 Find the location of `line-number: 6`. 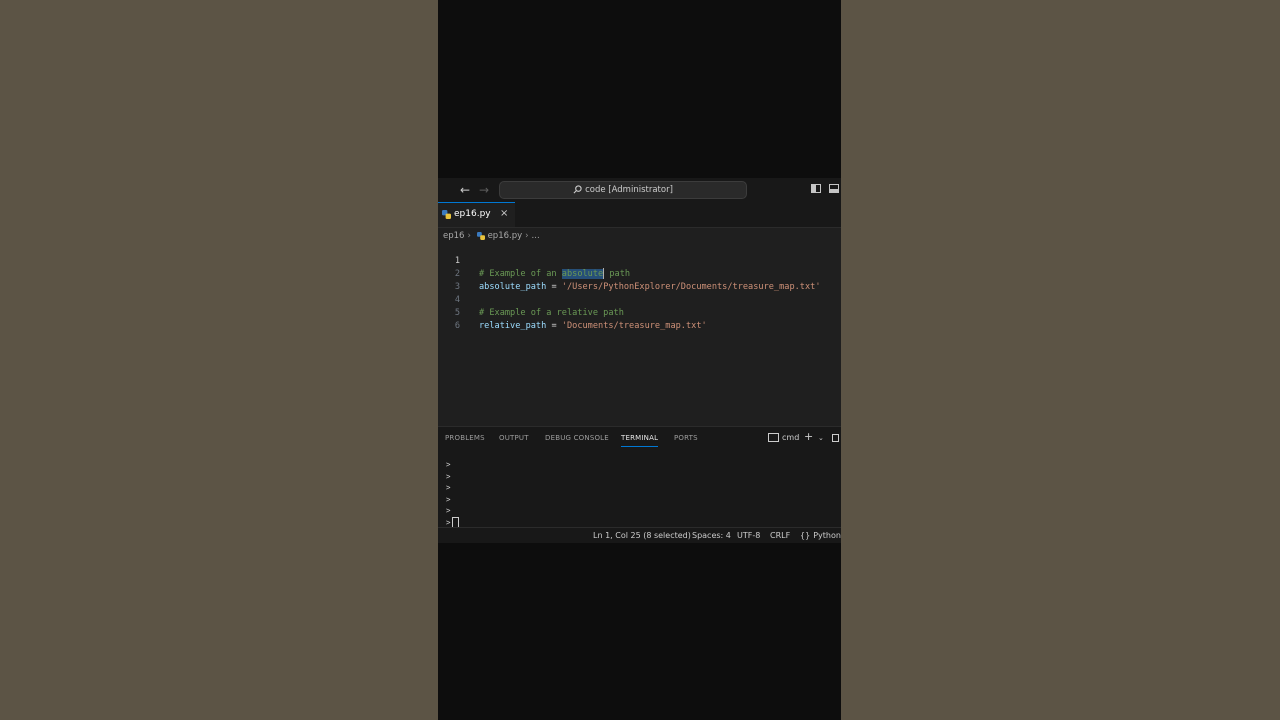

line-number: 6 is located at coordinates (457, 326).